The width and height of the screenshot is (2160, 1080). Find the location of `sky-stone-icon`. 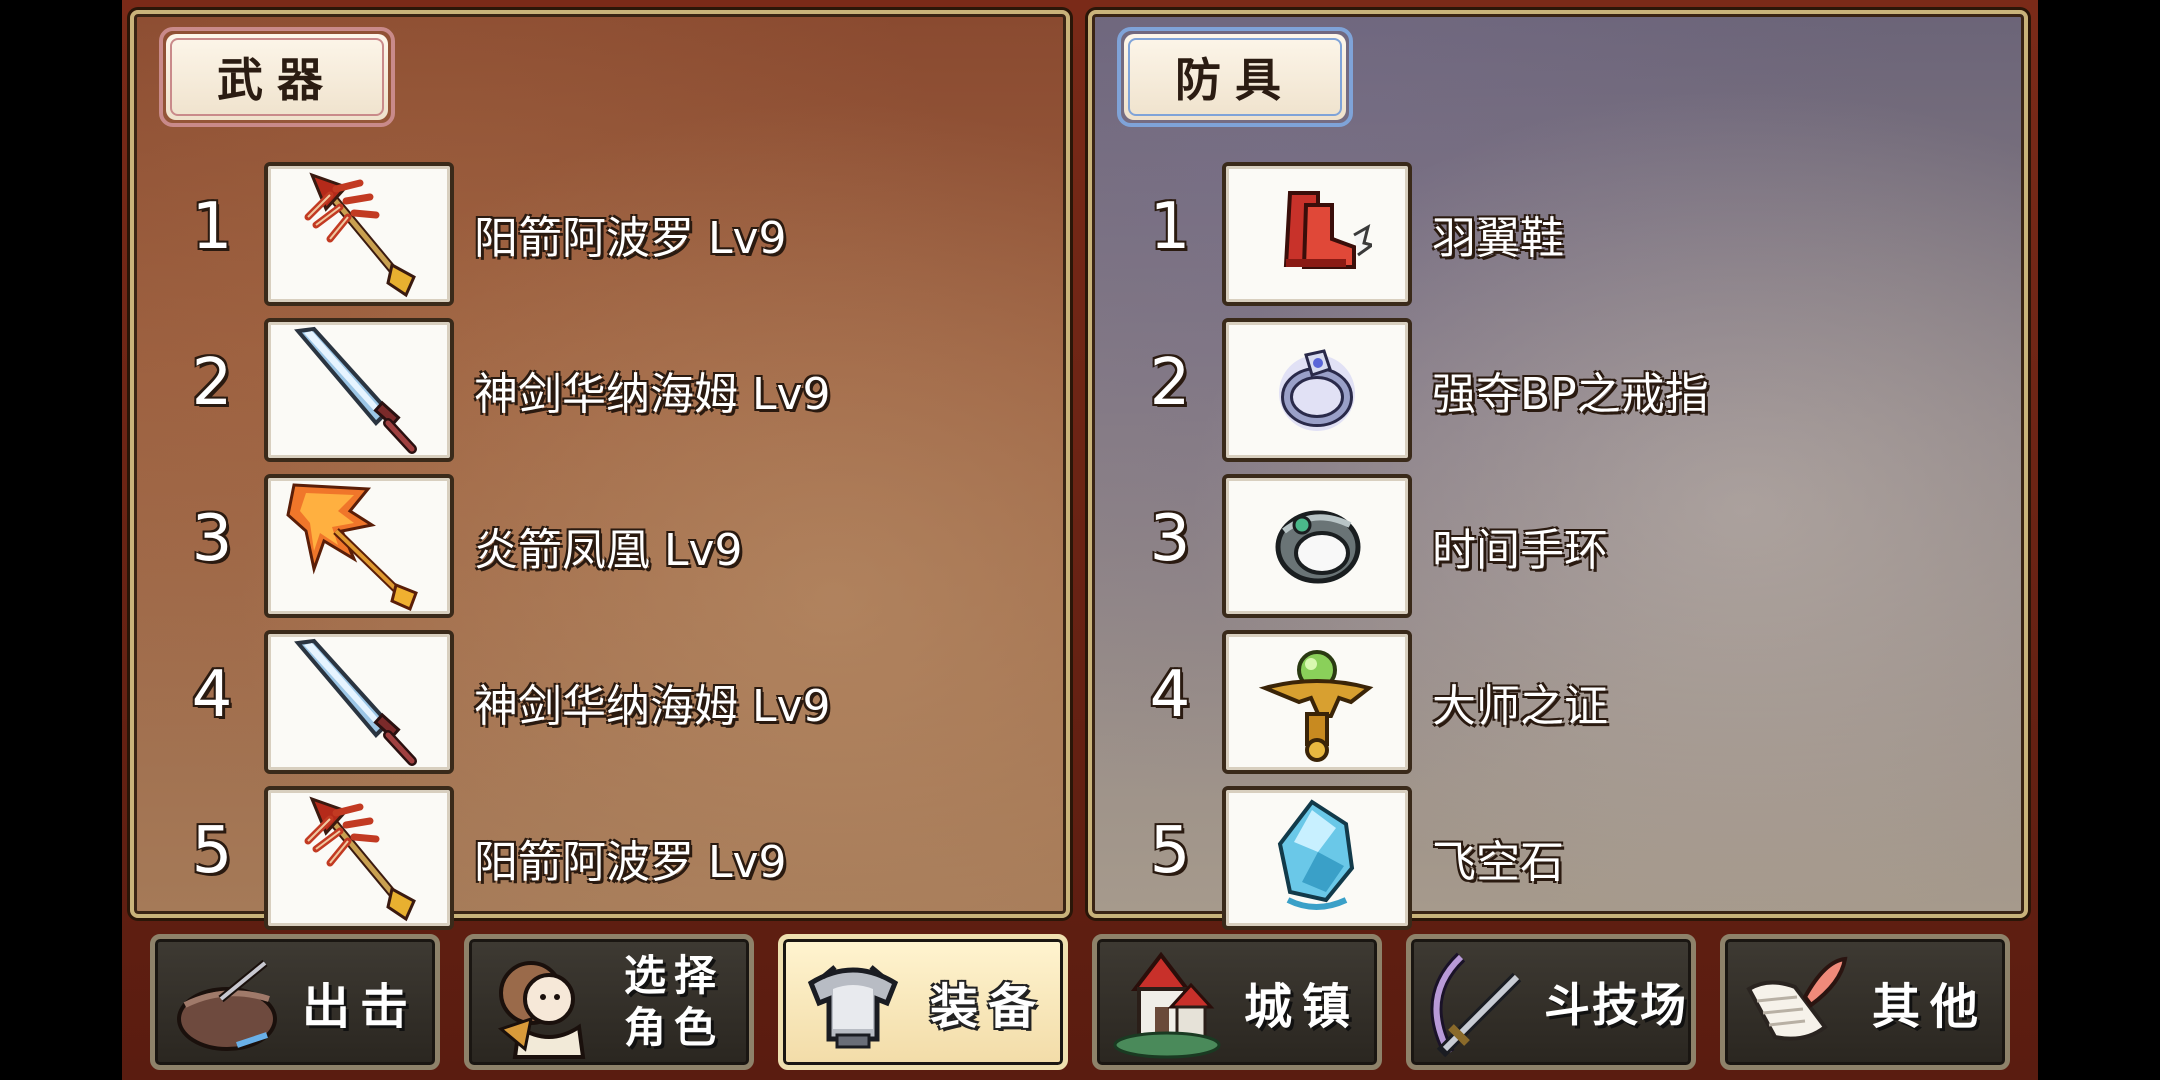

sky-stone-icon is located at coordinates (1316, 854).